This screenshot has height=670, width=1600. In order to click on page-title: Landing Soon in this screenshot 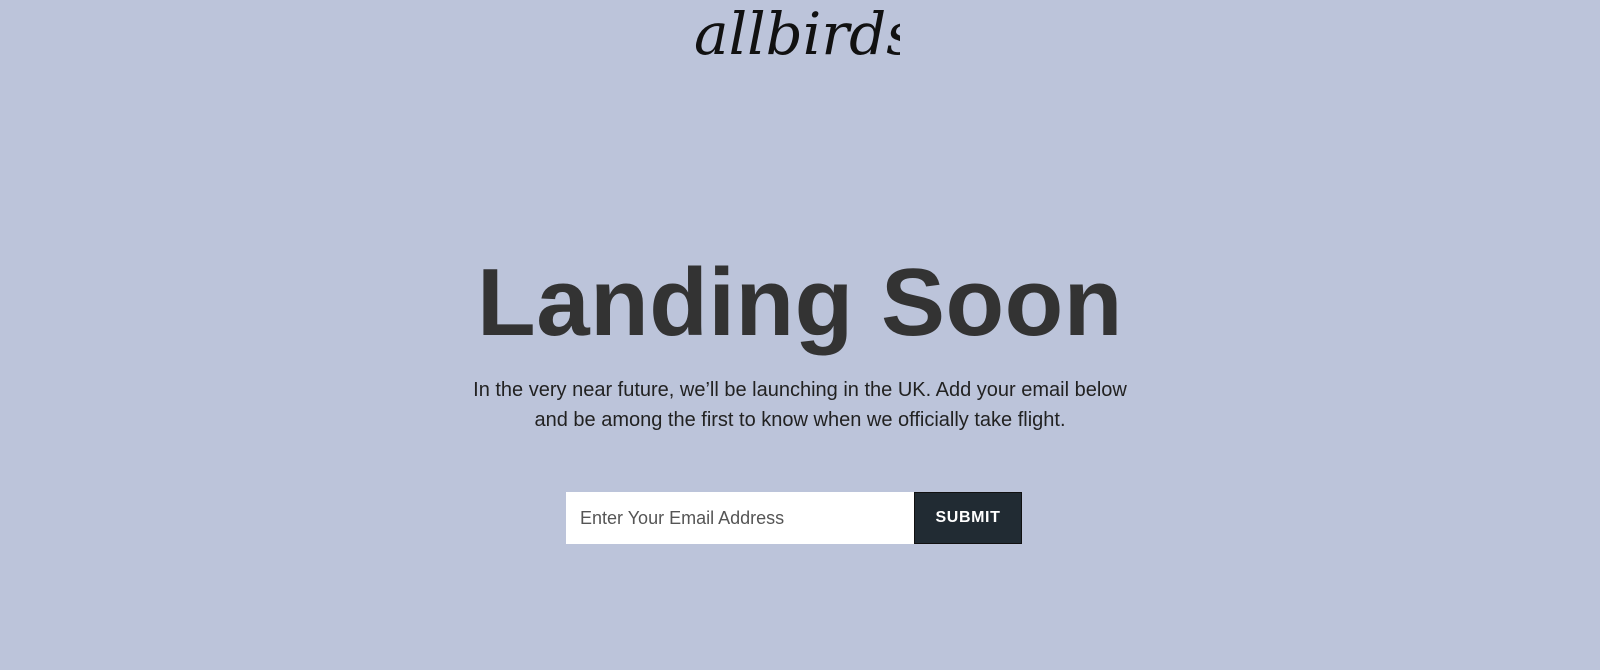, I will do `click(800, 302)`.